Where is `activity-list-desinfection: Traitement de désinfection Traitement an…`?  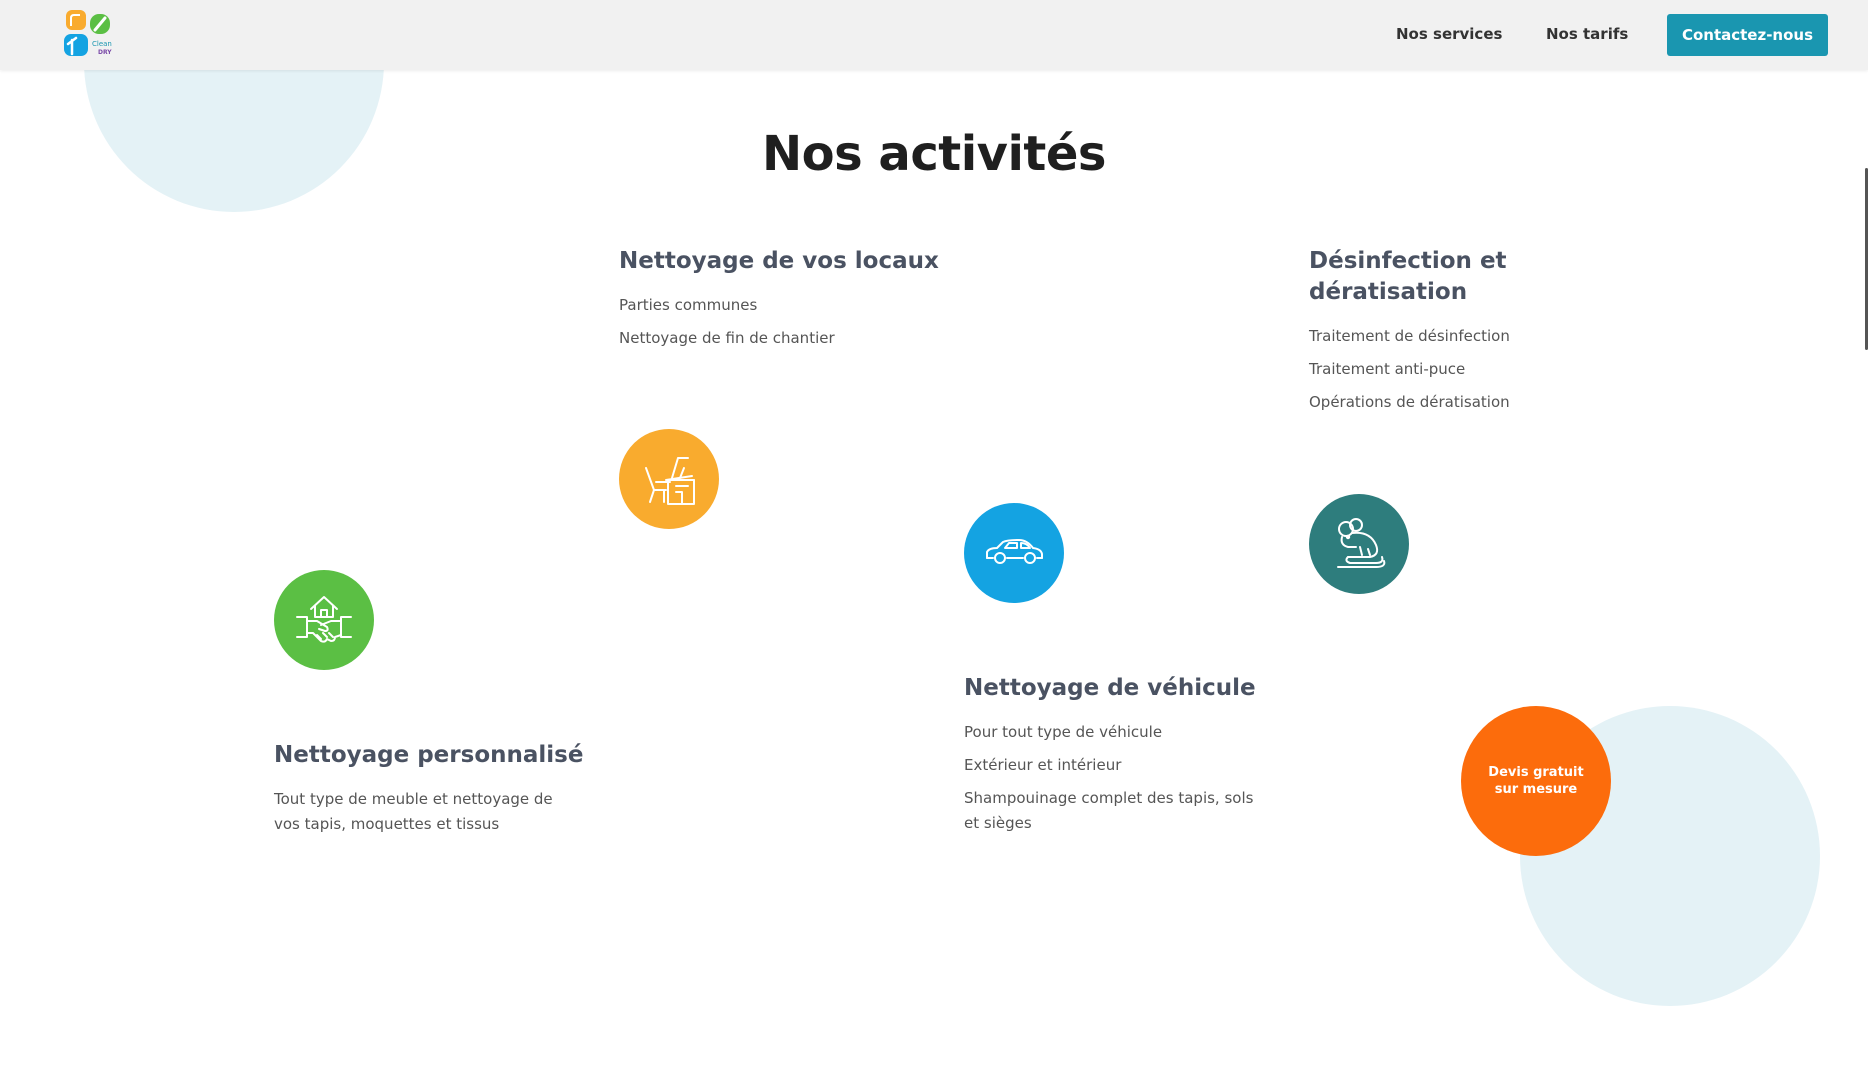
activity-list-desinfection: Traitement de désinfection Traitement an… is located at coordinates (1469, 373).